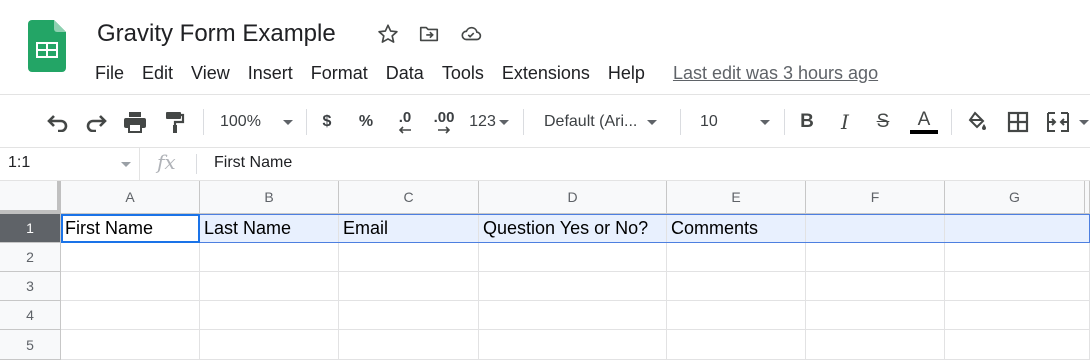 The width and height of the screenshot is (1090, 360). What do you see at coordinates (135, 122) in the screenshot?
I see `print-icon` at bounding box center [135, 122].